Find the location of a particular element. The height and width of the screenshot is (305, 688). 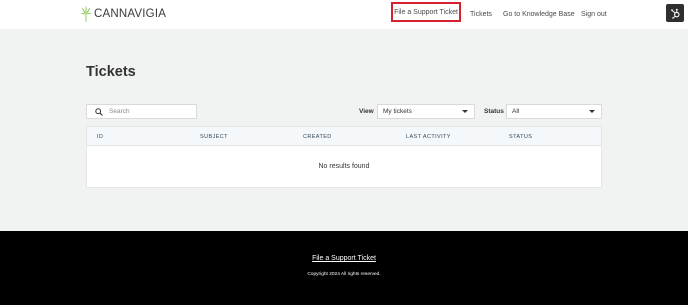

column-header-id: ID is located at coordinates (100, 137).